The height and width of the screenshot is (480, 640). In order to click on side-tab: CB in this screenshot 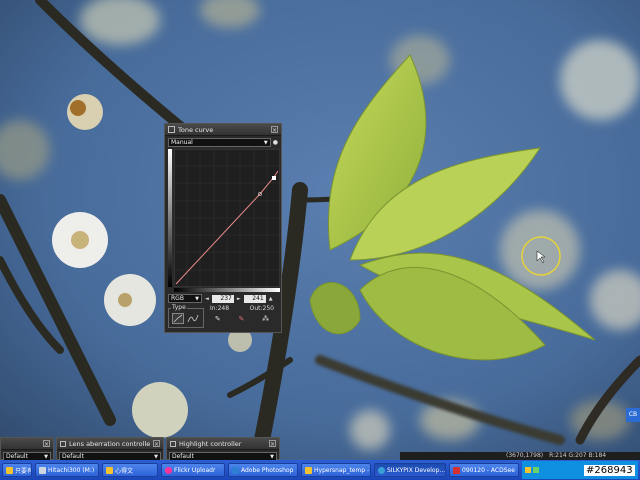, I will do `click(633, 415)`.